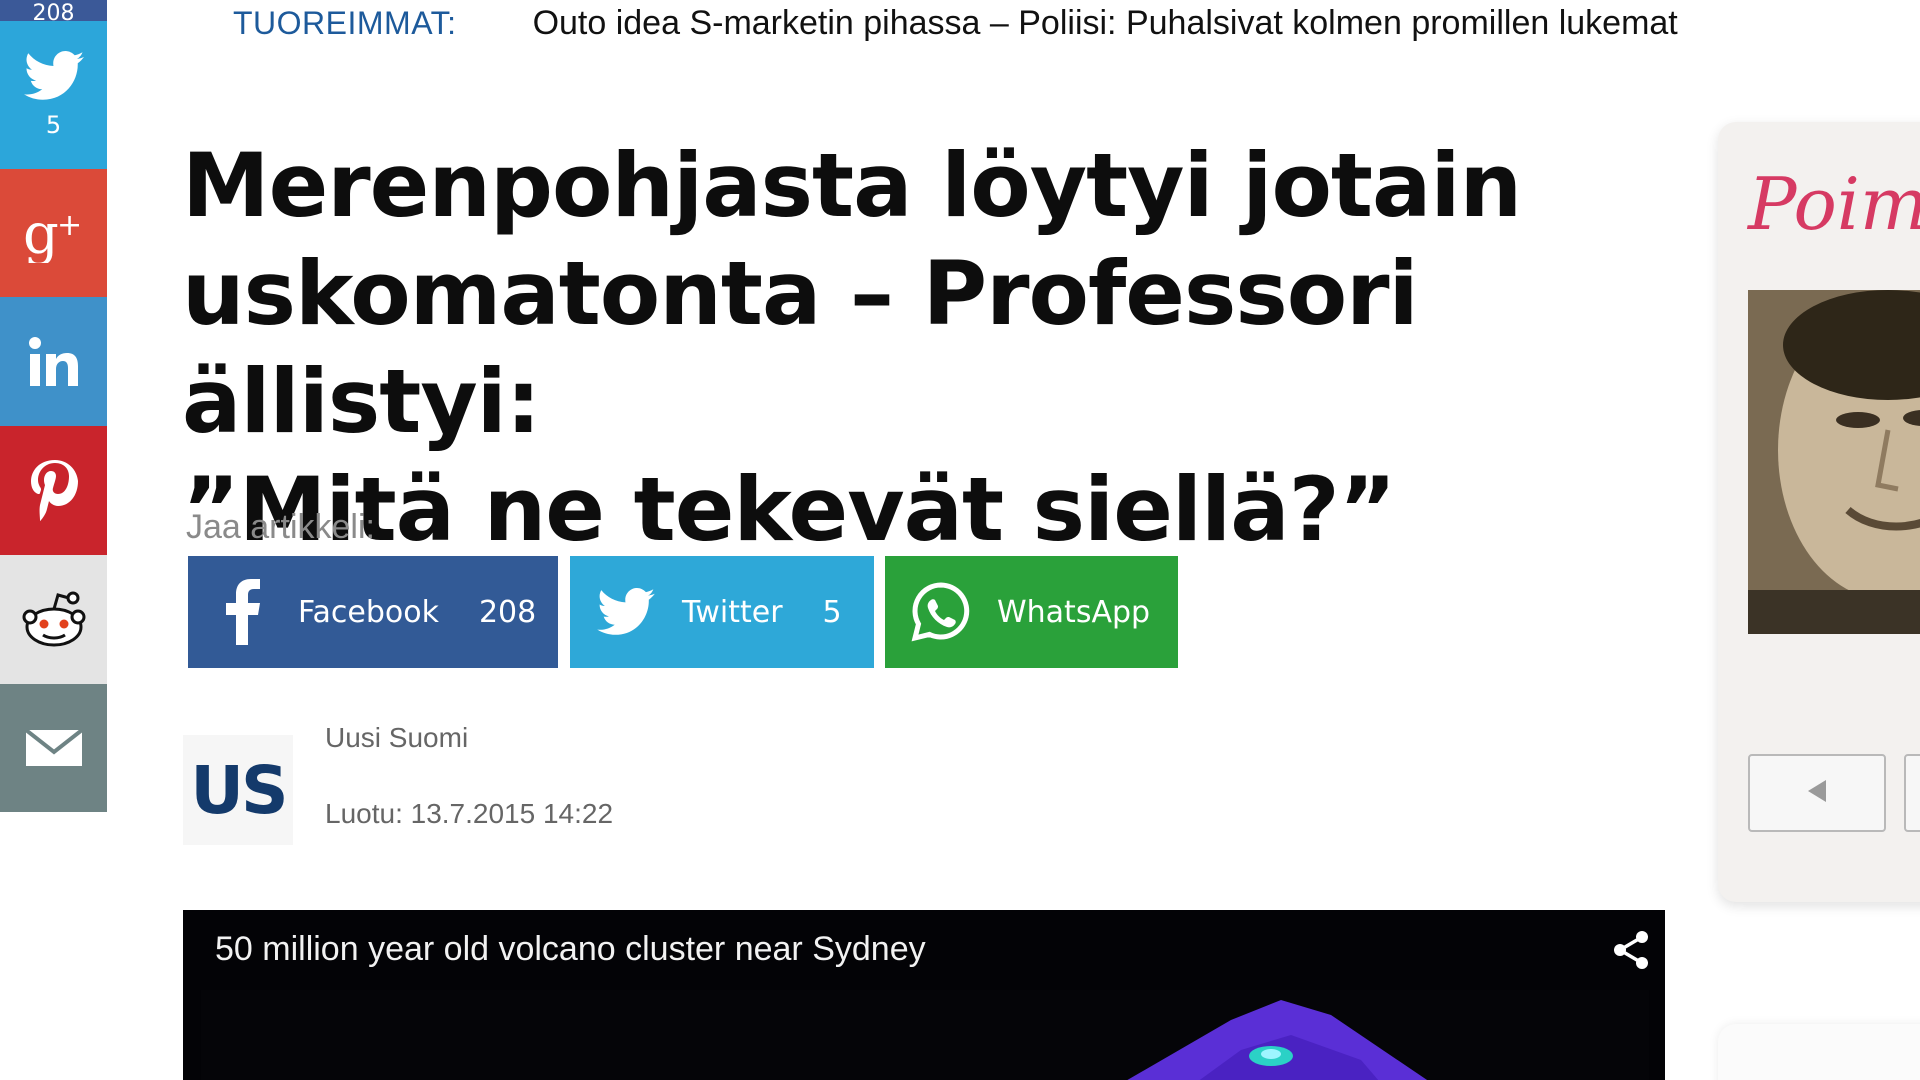 The width and height of the screenshot is (1920, 1080). I want to click on arrow-left-icon, so click(1817, 793).